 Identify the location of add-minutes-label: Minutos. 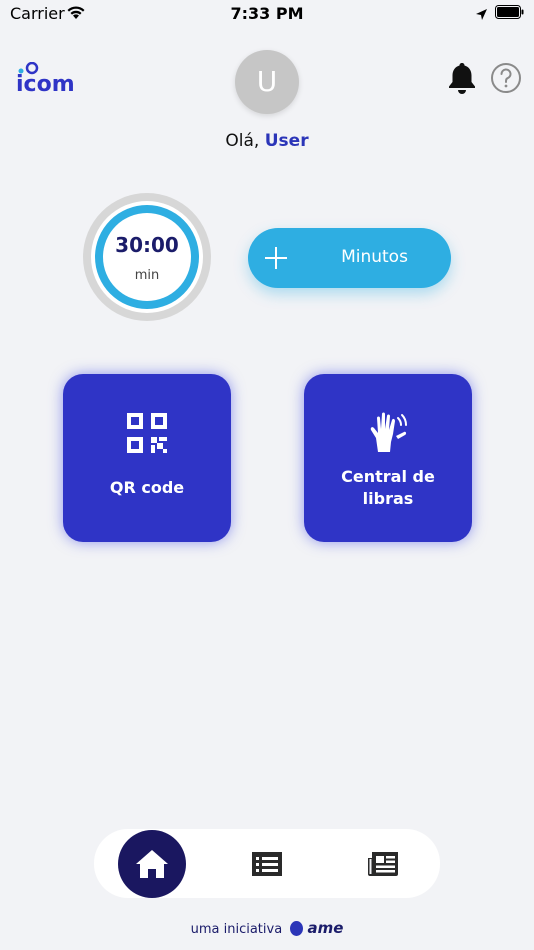
(374, 257).